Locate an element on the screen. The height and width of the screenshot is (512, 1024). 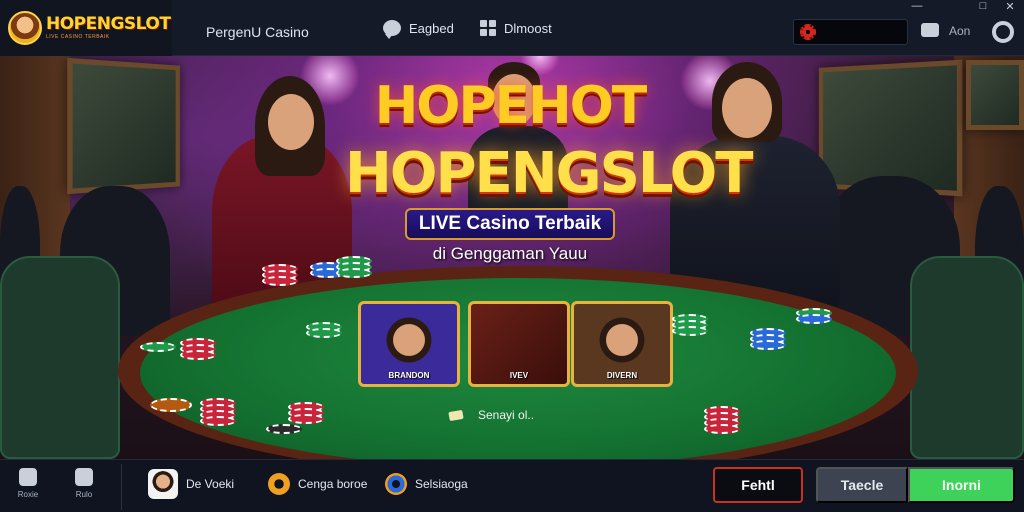
player-label: De Voeki is located at coordinates (210, 484).